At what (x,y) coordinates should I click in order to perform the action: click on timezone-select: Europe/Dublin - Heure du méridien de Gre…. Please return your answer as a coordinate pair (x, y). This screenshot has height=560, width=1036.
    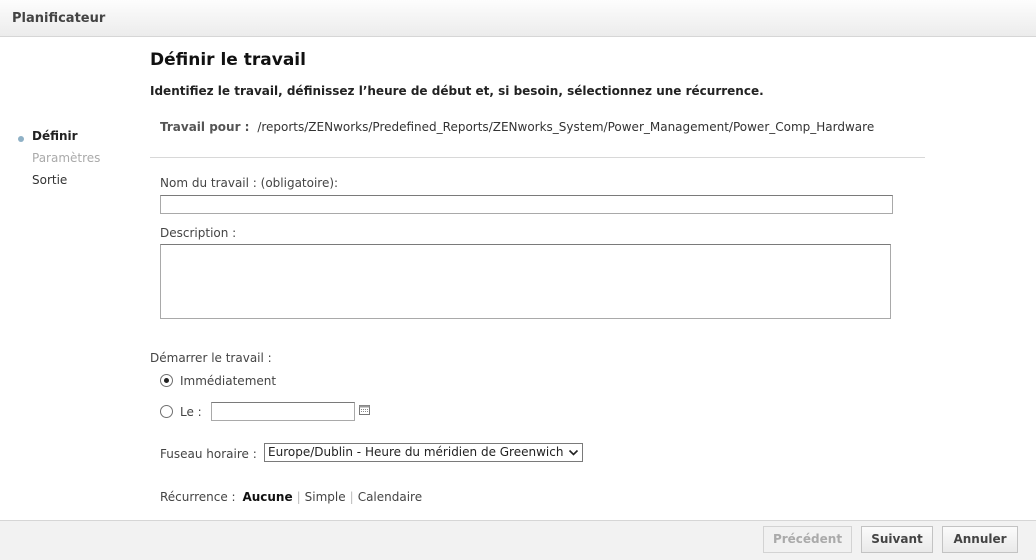
    Looking at the image, I should click on (423, 452).